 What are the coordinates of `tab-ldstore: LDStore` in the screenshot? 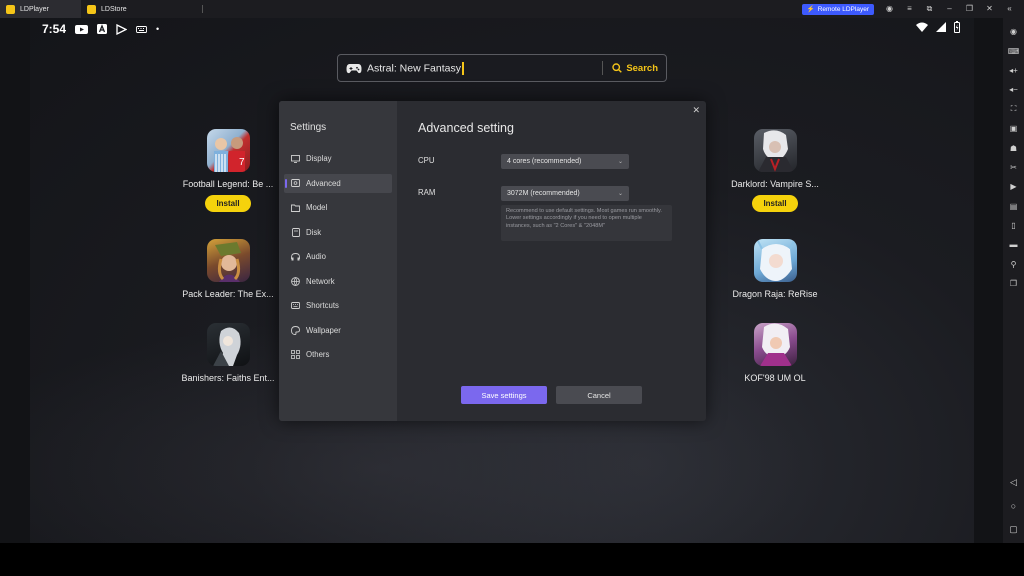 It's located at (145, 9).